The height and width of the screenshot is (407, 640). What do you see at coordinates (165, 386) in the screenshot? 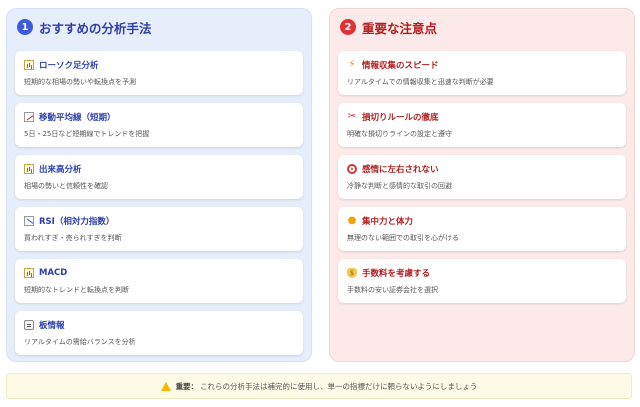
I see `warning-icon` at bounding box center [165, 386].